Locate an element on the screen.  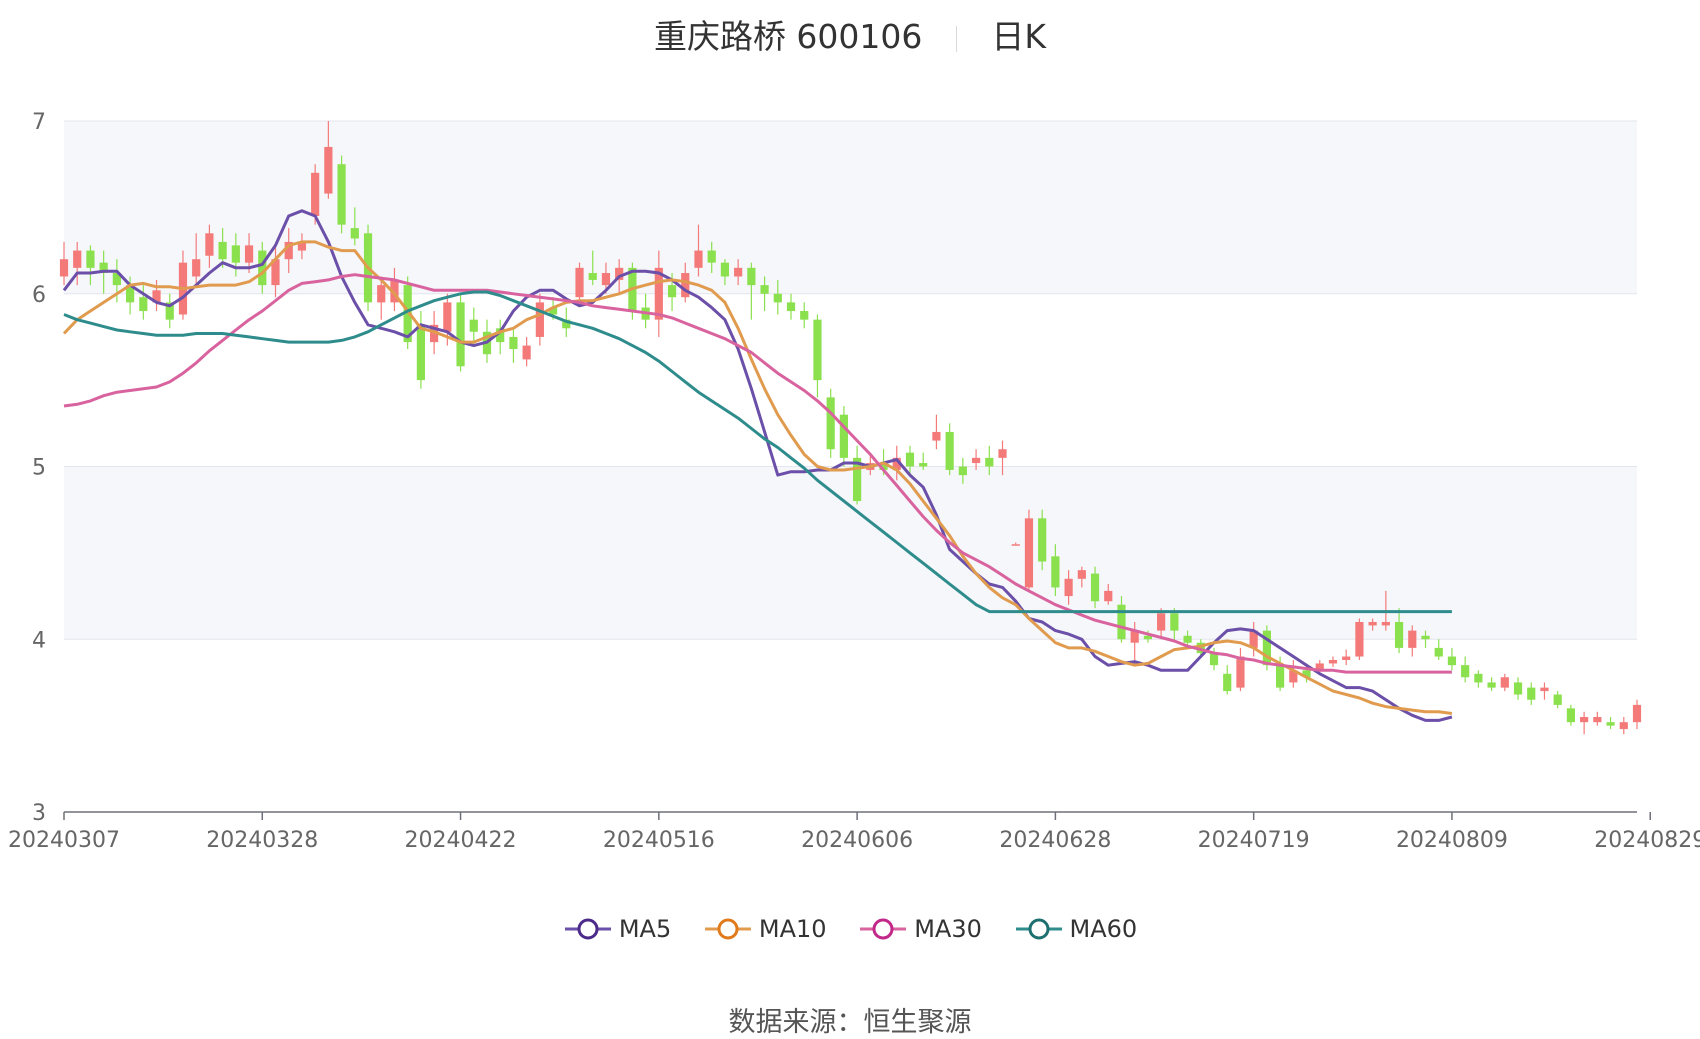
legend-ma60: MA60 is located at coordinates (1075, 929).